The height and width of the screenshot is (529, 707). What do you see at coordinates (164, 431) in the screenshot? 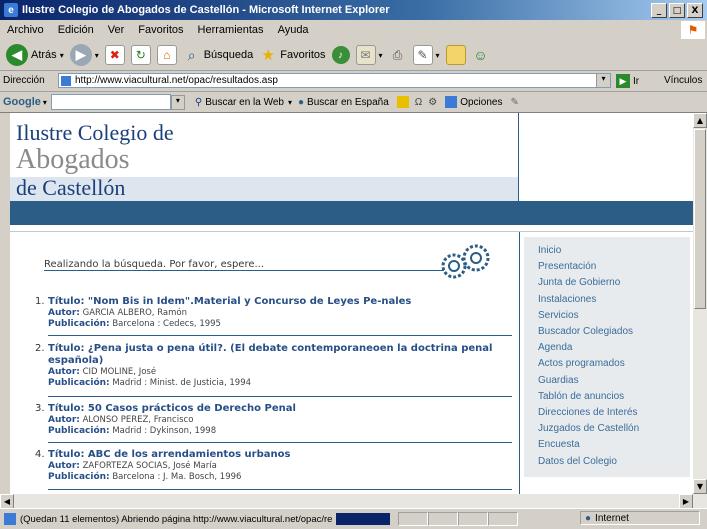
I see `publication-value: Madrid : Dykinson, 1998` at bounding box center [164, 431].